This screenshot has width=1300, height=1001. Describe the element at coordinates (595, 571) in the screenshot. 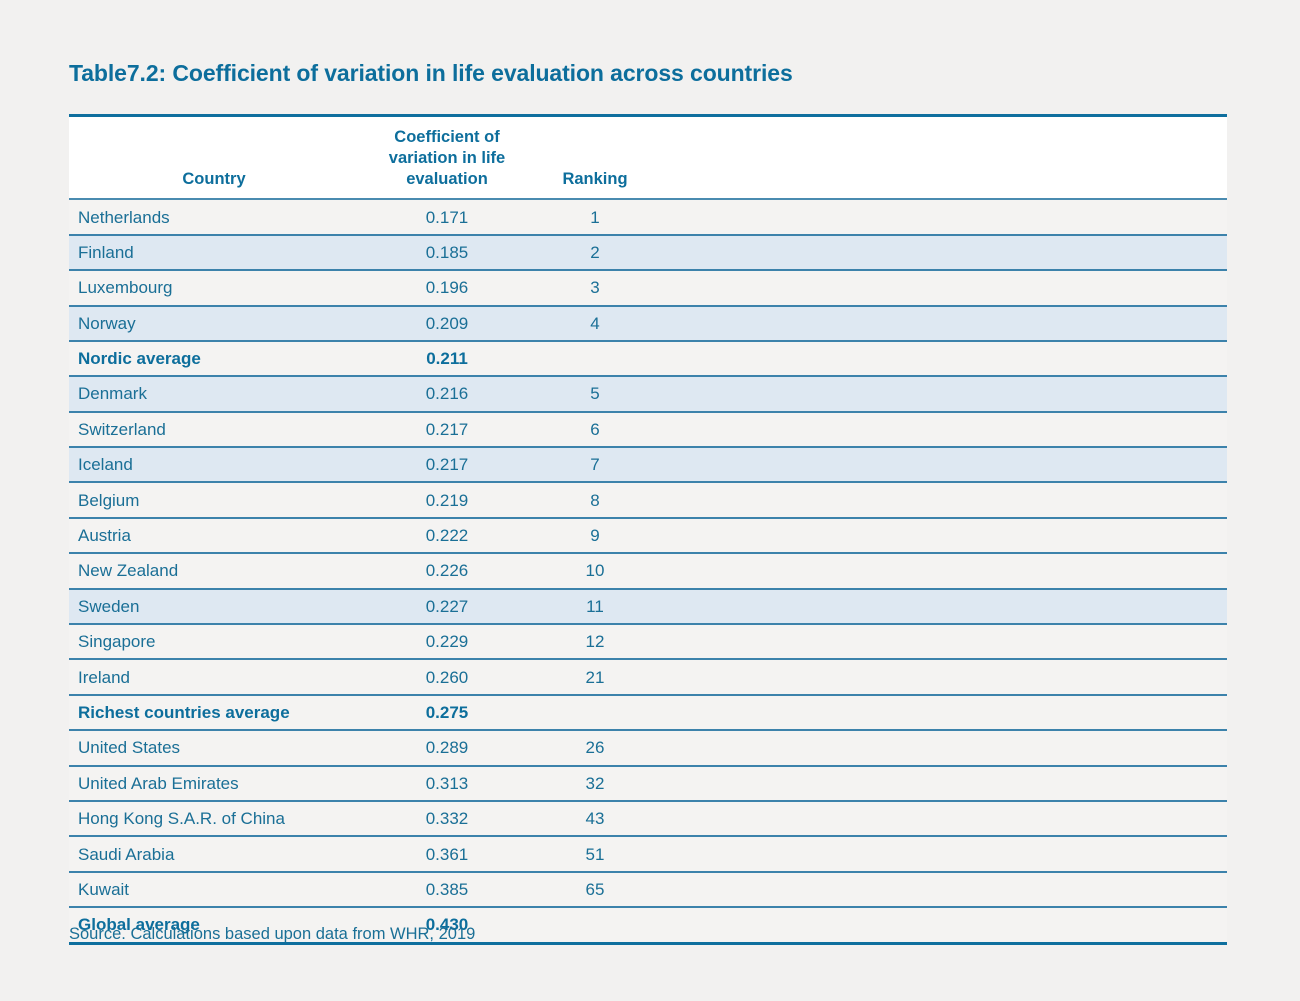

I see `cell-ranking: 10` at that location.